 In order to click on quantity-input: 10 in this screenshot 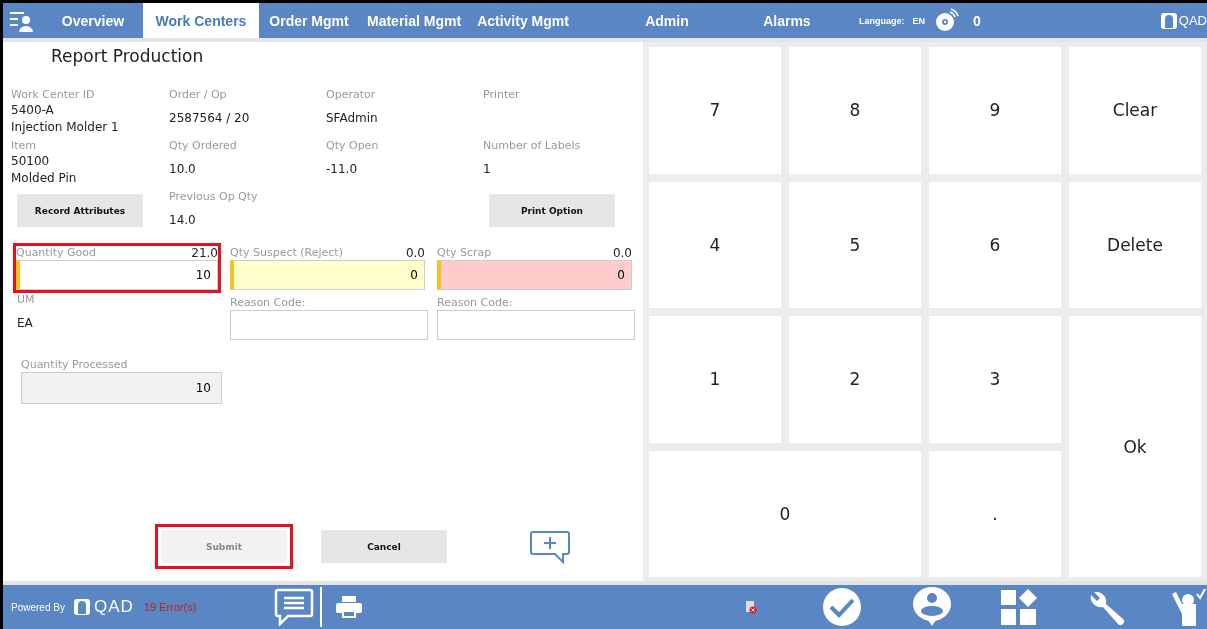, I will do `click(117, 275)`.